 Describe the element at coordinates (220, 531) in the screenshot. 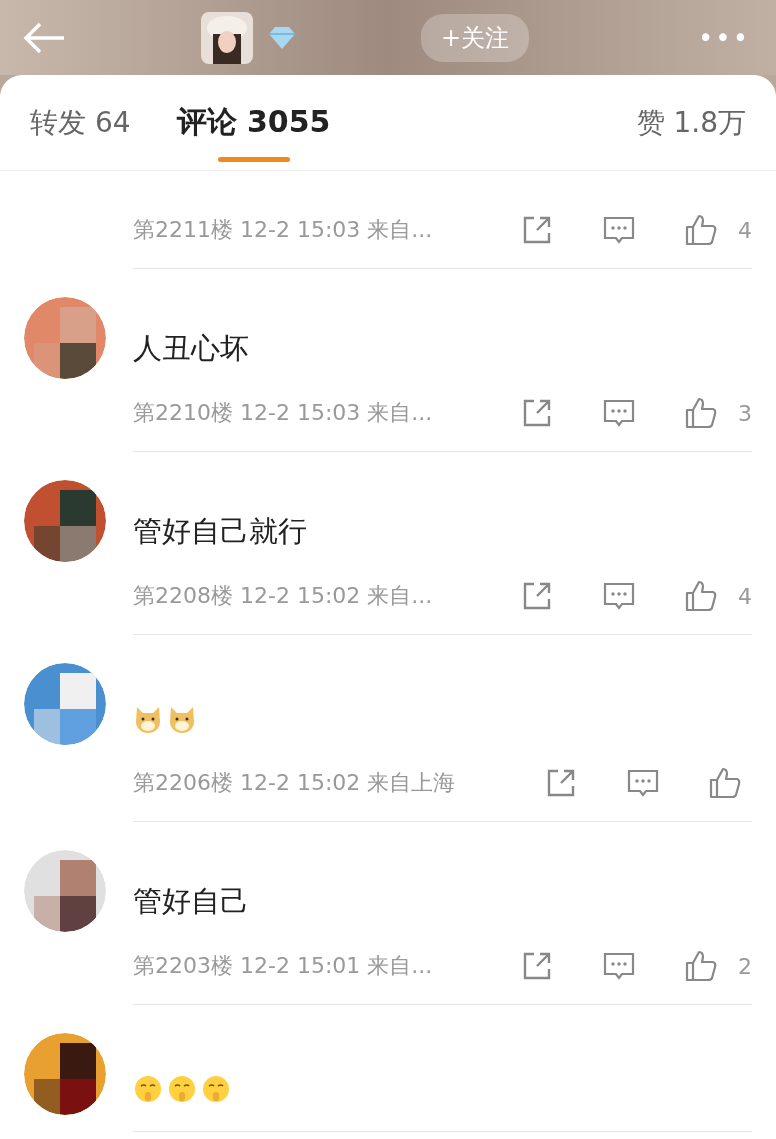

I see `comment-text: 管好自己就行` at that location.